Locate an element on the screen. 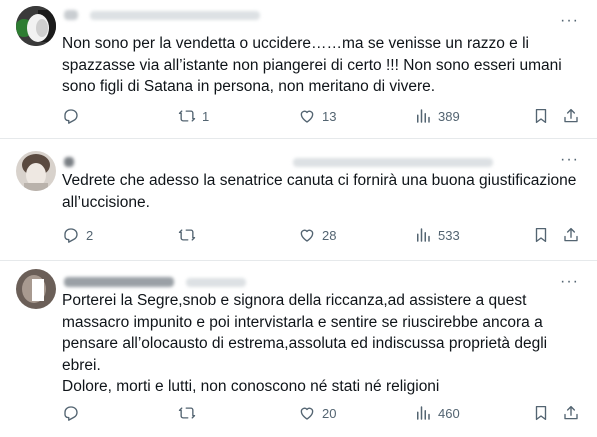 This screenshot has height=437, width=597. tweet-actions: 1 13 389 is located at coordinates (321, 116).